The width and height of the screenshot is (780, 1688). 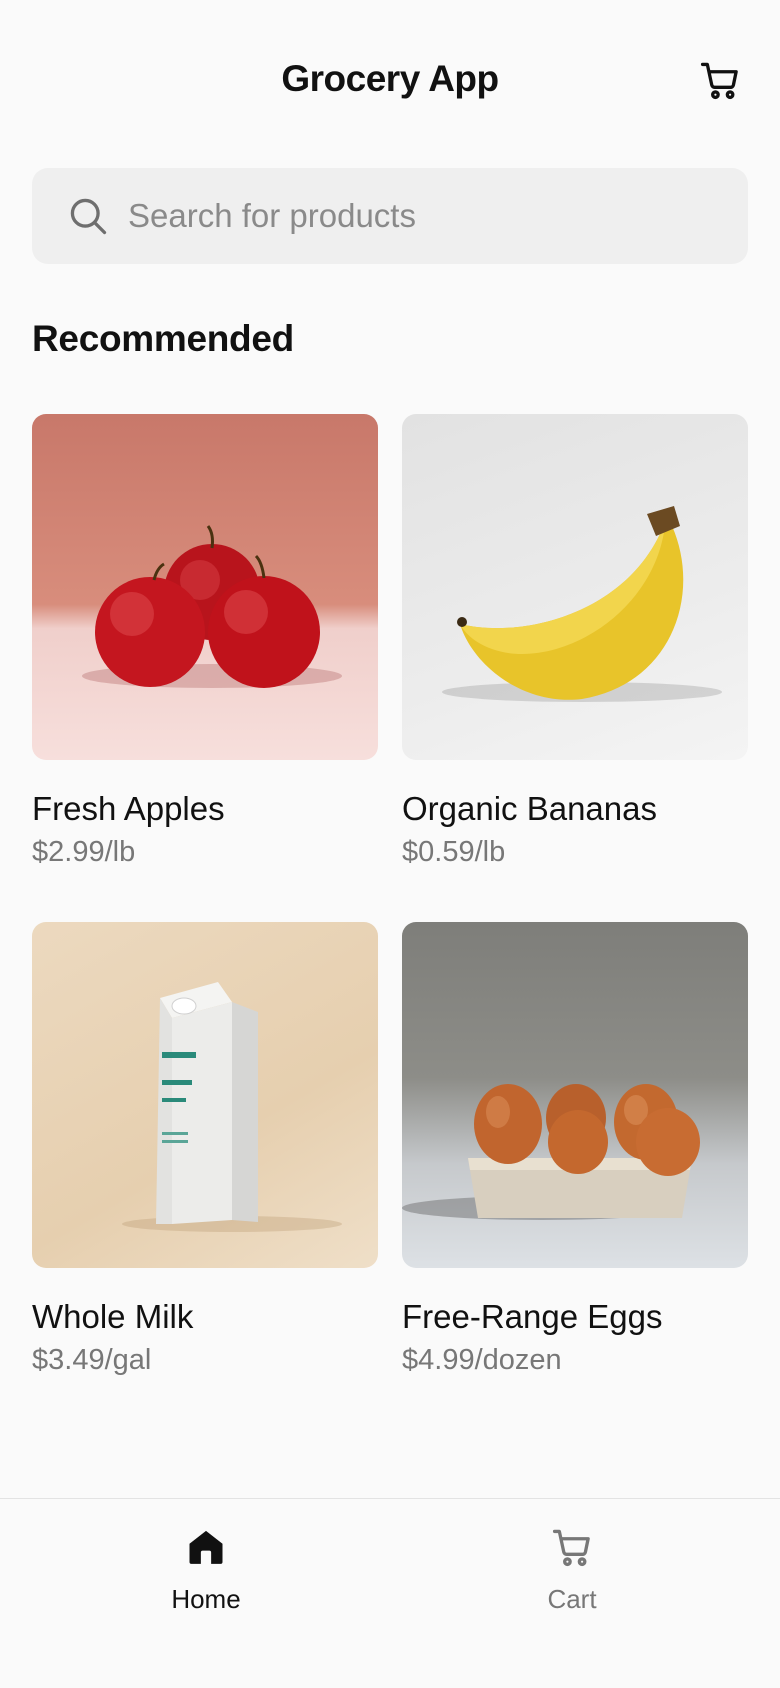 What do you see at coordinates (532, 1316) in the screenshot?
I see `product-name: Free-Range Eggs` at bounding box center [532, 1316].